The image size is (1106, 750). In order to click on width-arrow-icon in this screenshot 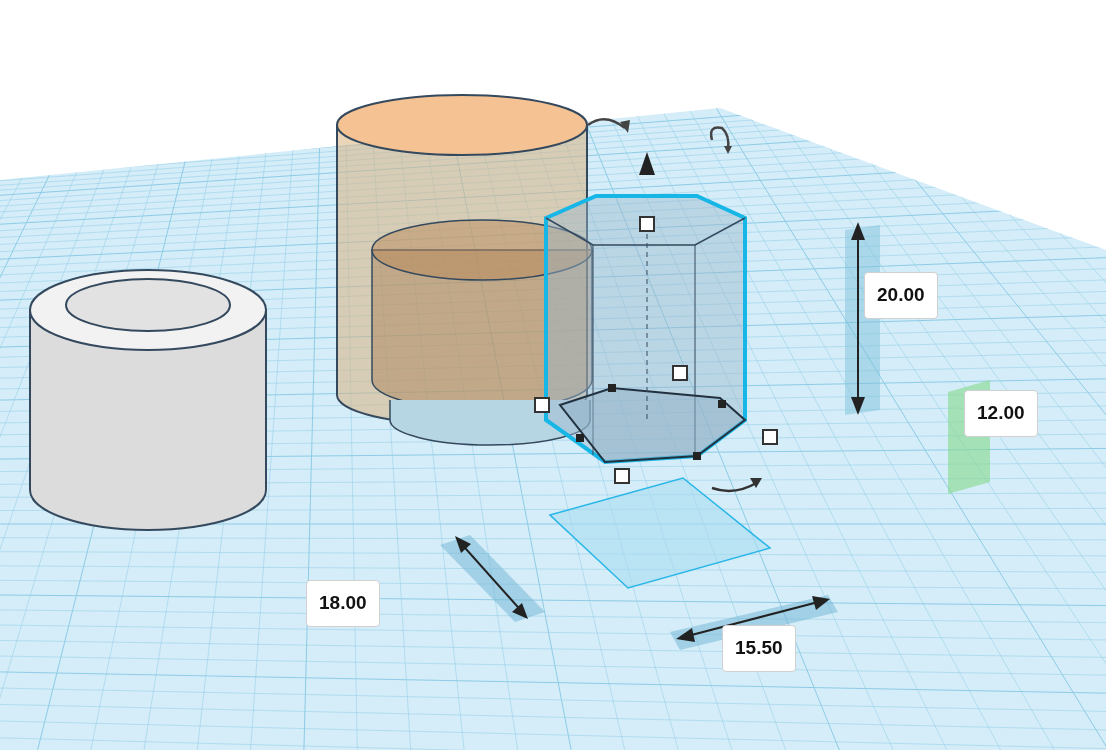, I will do `click(753, 619)`.